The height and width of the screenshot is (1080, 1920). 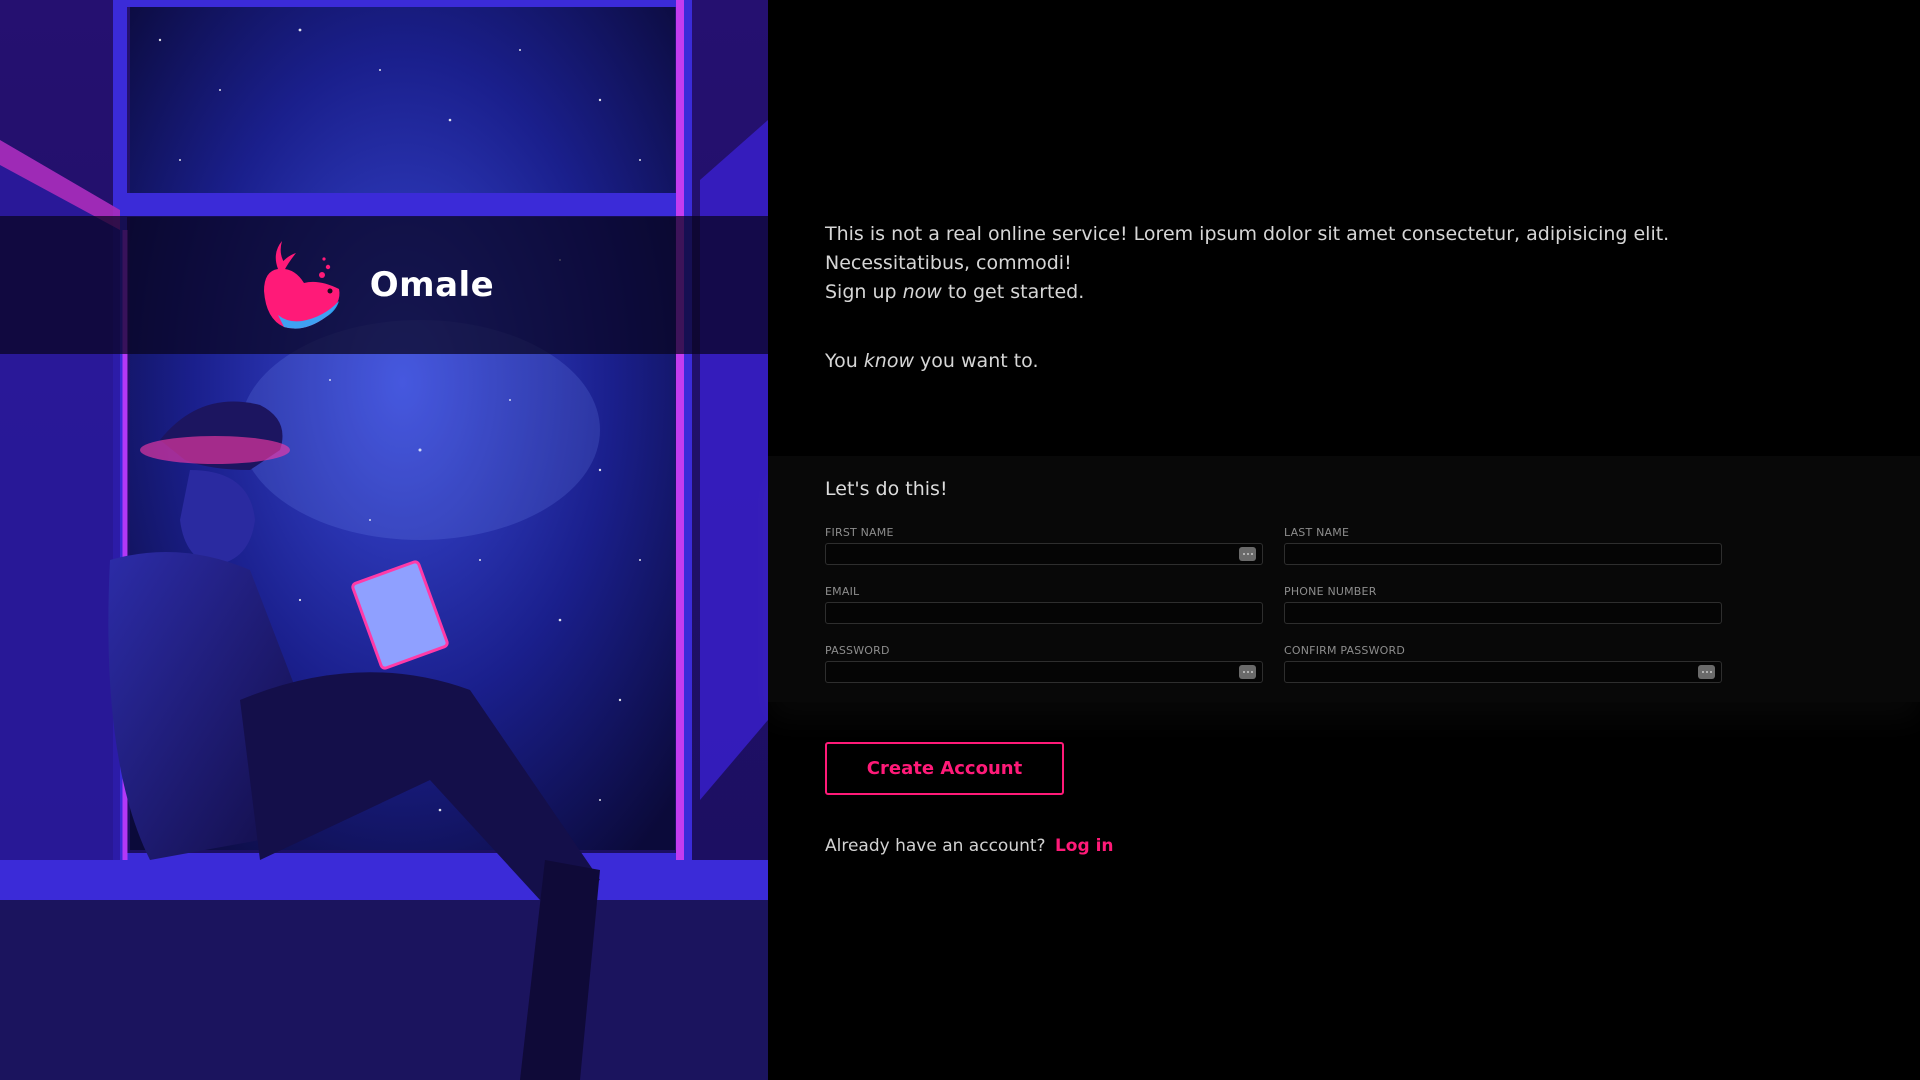 I want to click on confirm-password-input, so click(x=1503, y=673).